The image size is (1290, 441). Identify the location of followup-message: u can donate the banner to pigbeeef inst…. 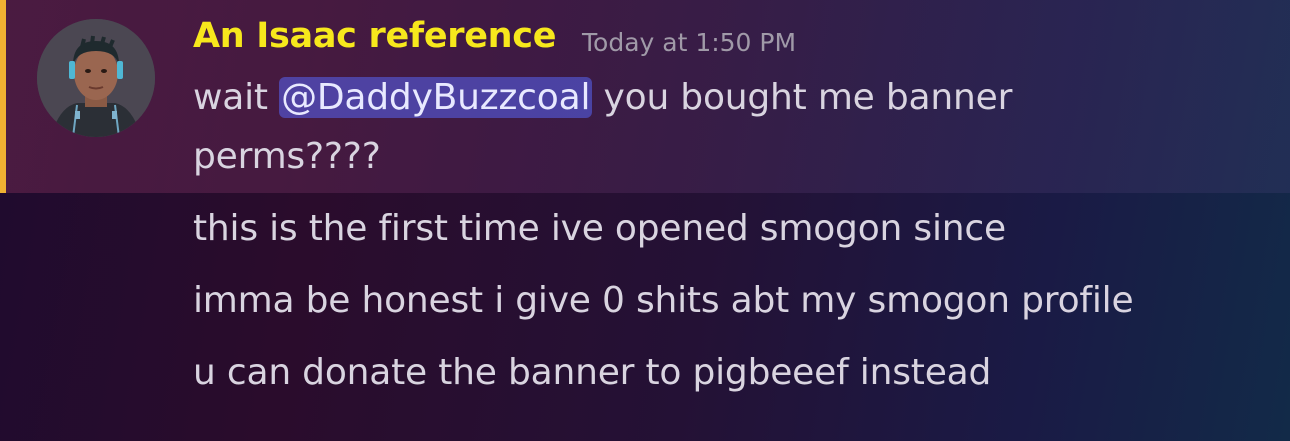
(592, 372).